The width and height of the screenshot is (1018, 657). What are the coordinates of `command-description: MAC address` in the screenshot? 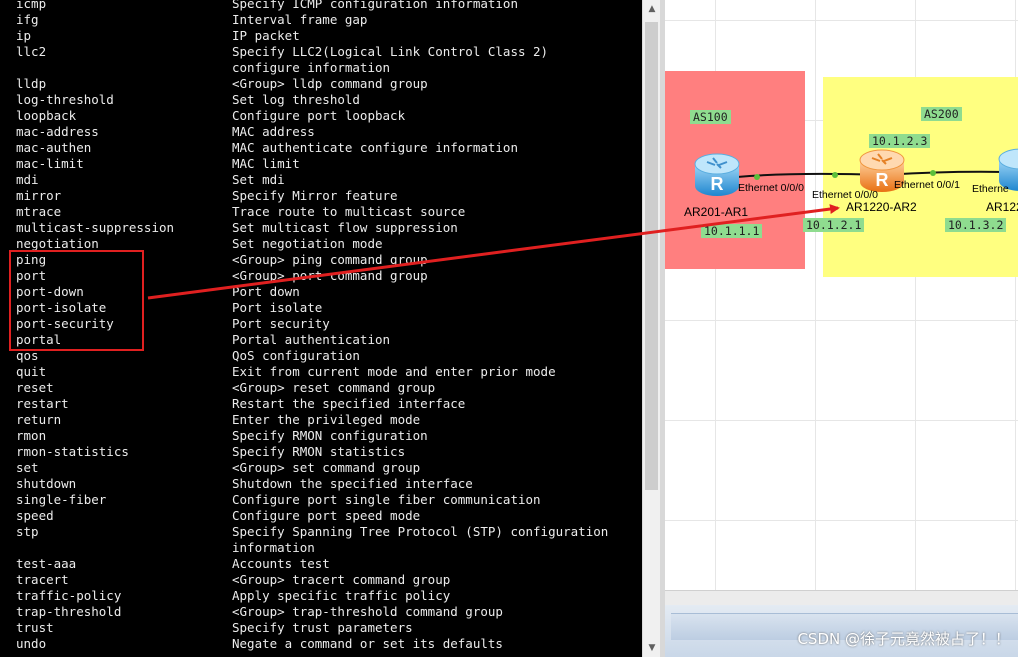 It's located at (273, 131).